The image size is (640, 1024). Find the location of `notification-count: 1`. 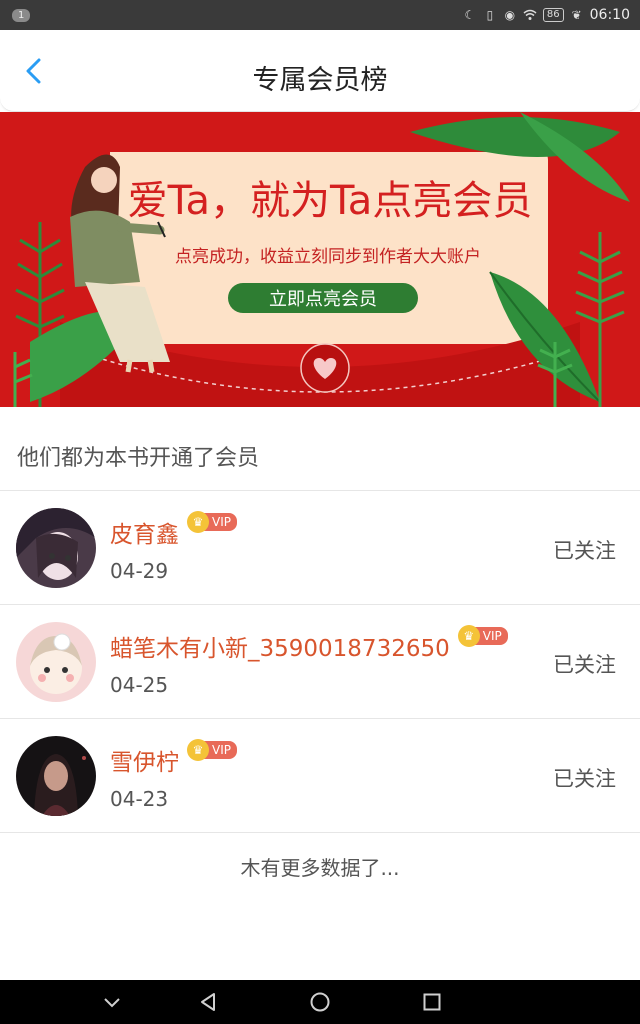

notification-count: 1 is located at coordinates (21, 15).